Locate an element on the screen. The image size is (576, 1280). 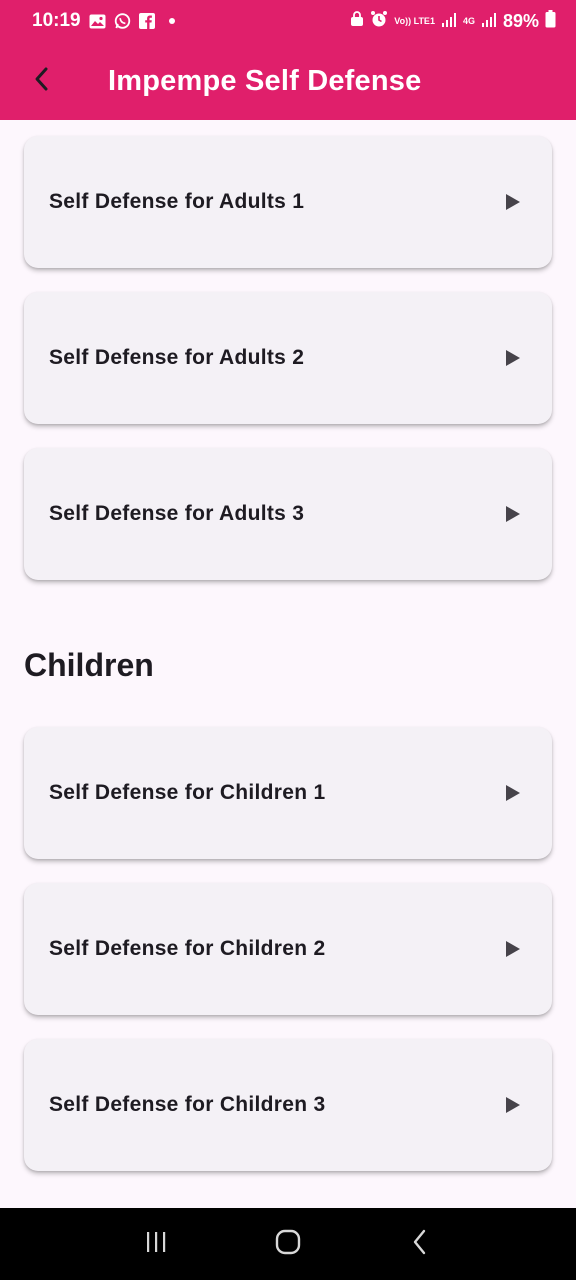
list-item: Self Defense for Adults 1 is located at coordinates (288, 202).